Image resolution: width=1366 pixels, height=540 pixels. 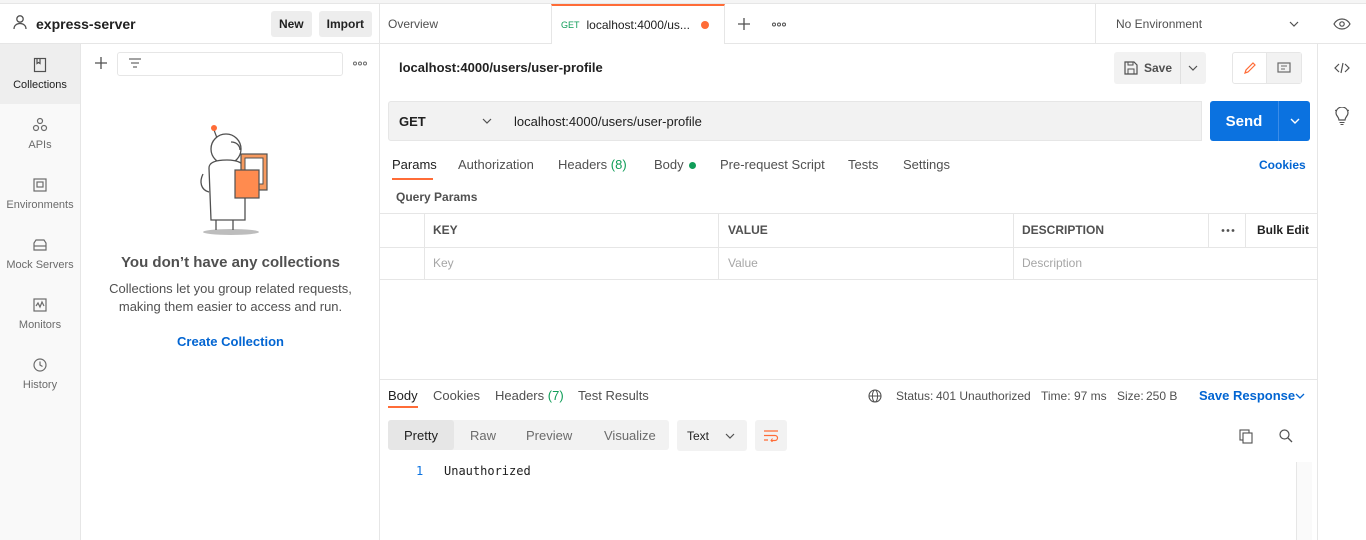 What do you see at coordinates (456, 395) in the screenshot?
I see `response-tab-cookies: Cookies` at bounding box center [456, 395].